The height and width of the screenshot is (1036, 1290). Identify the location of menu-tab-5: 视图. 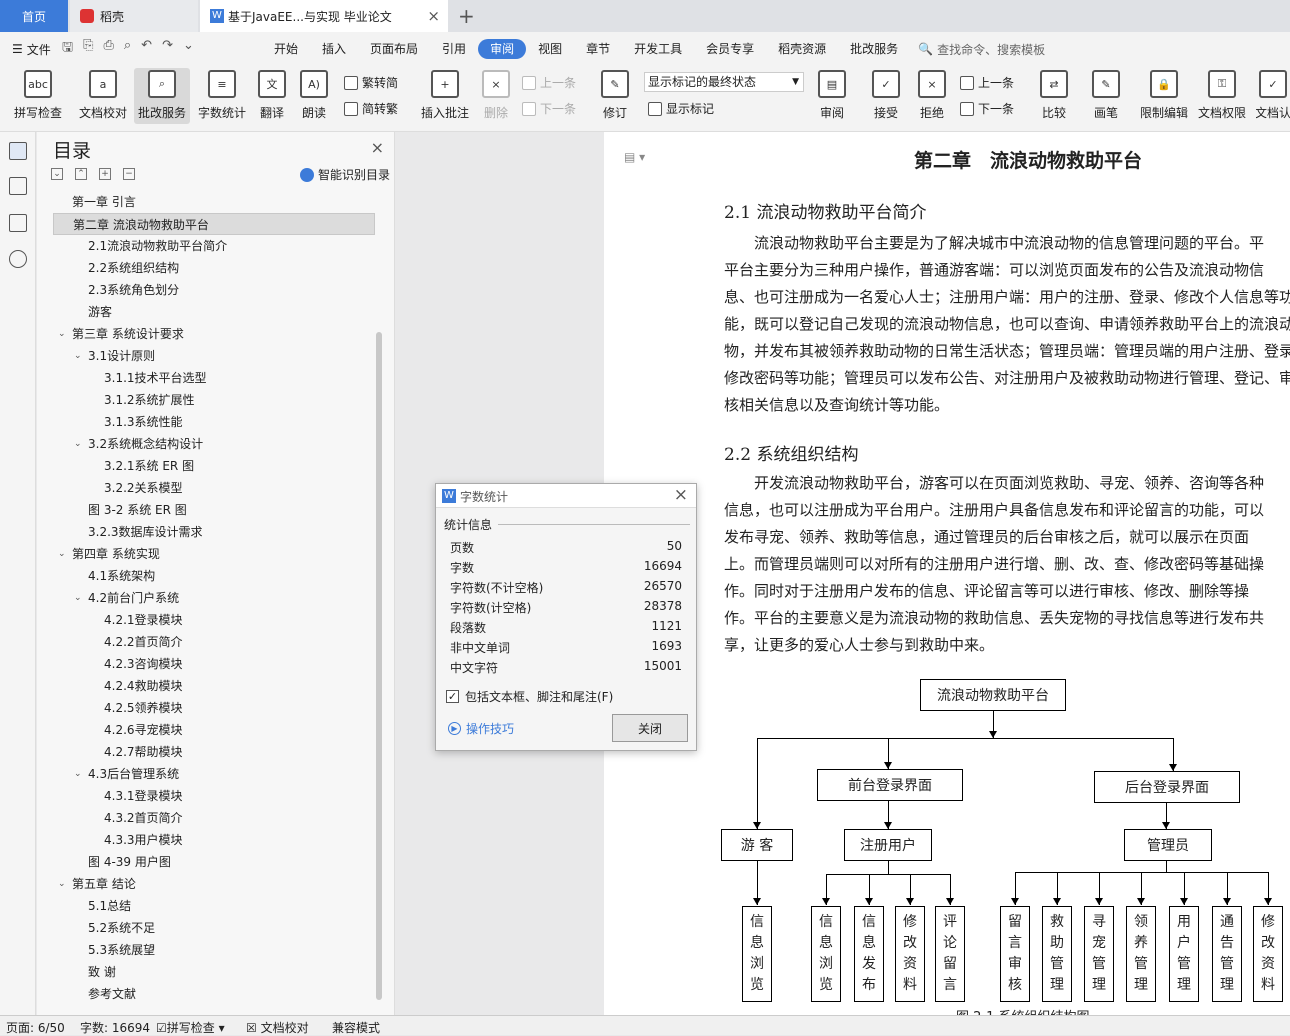
(550, 49).